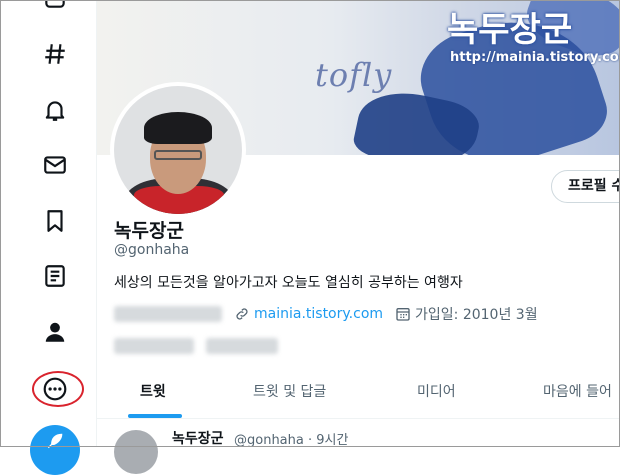 This screenshot has width=620, height=475. I want to click on blurred-following, so click(154, 346).